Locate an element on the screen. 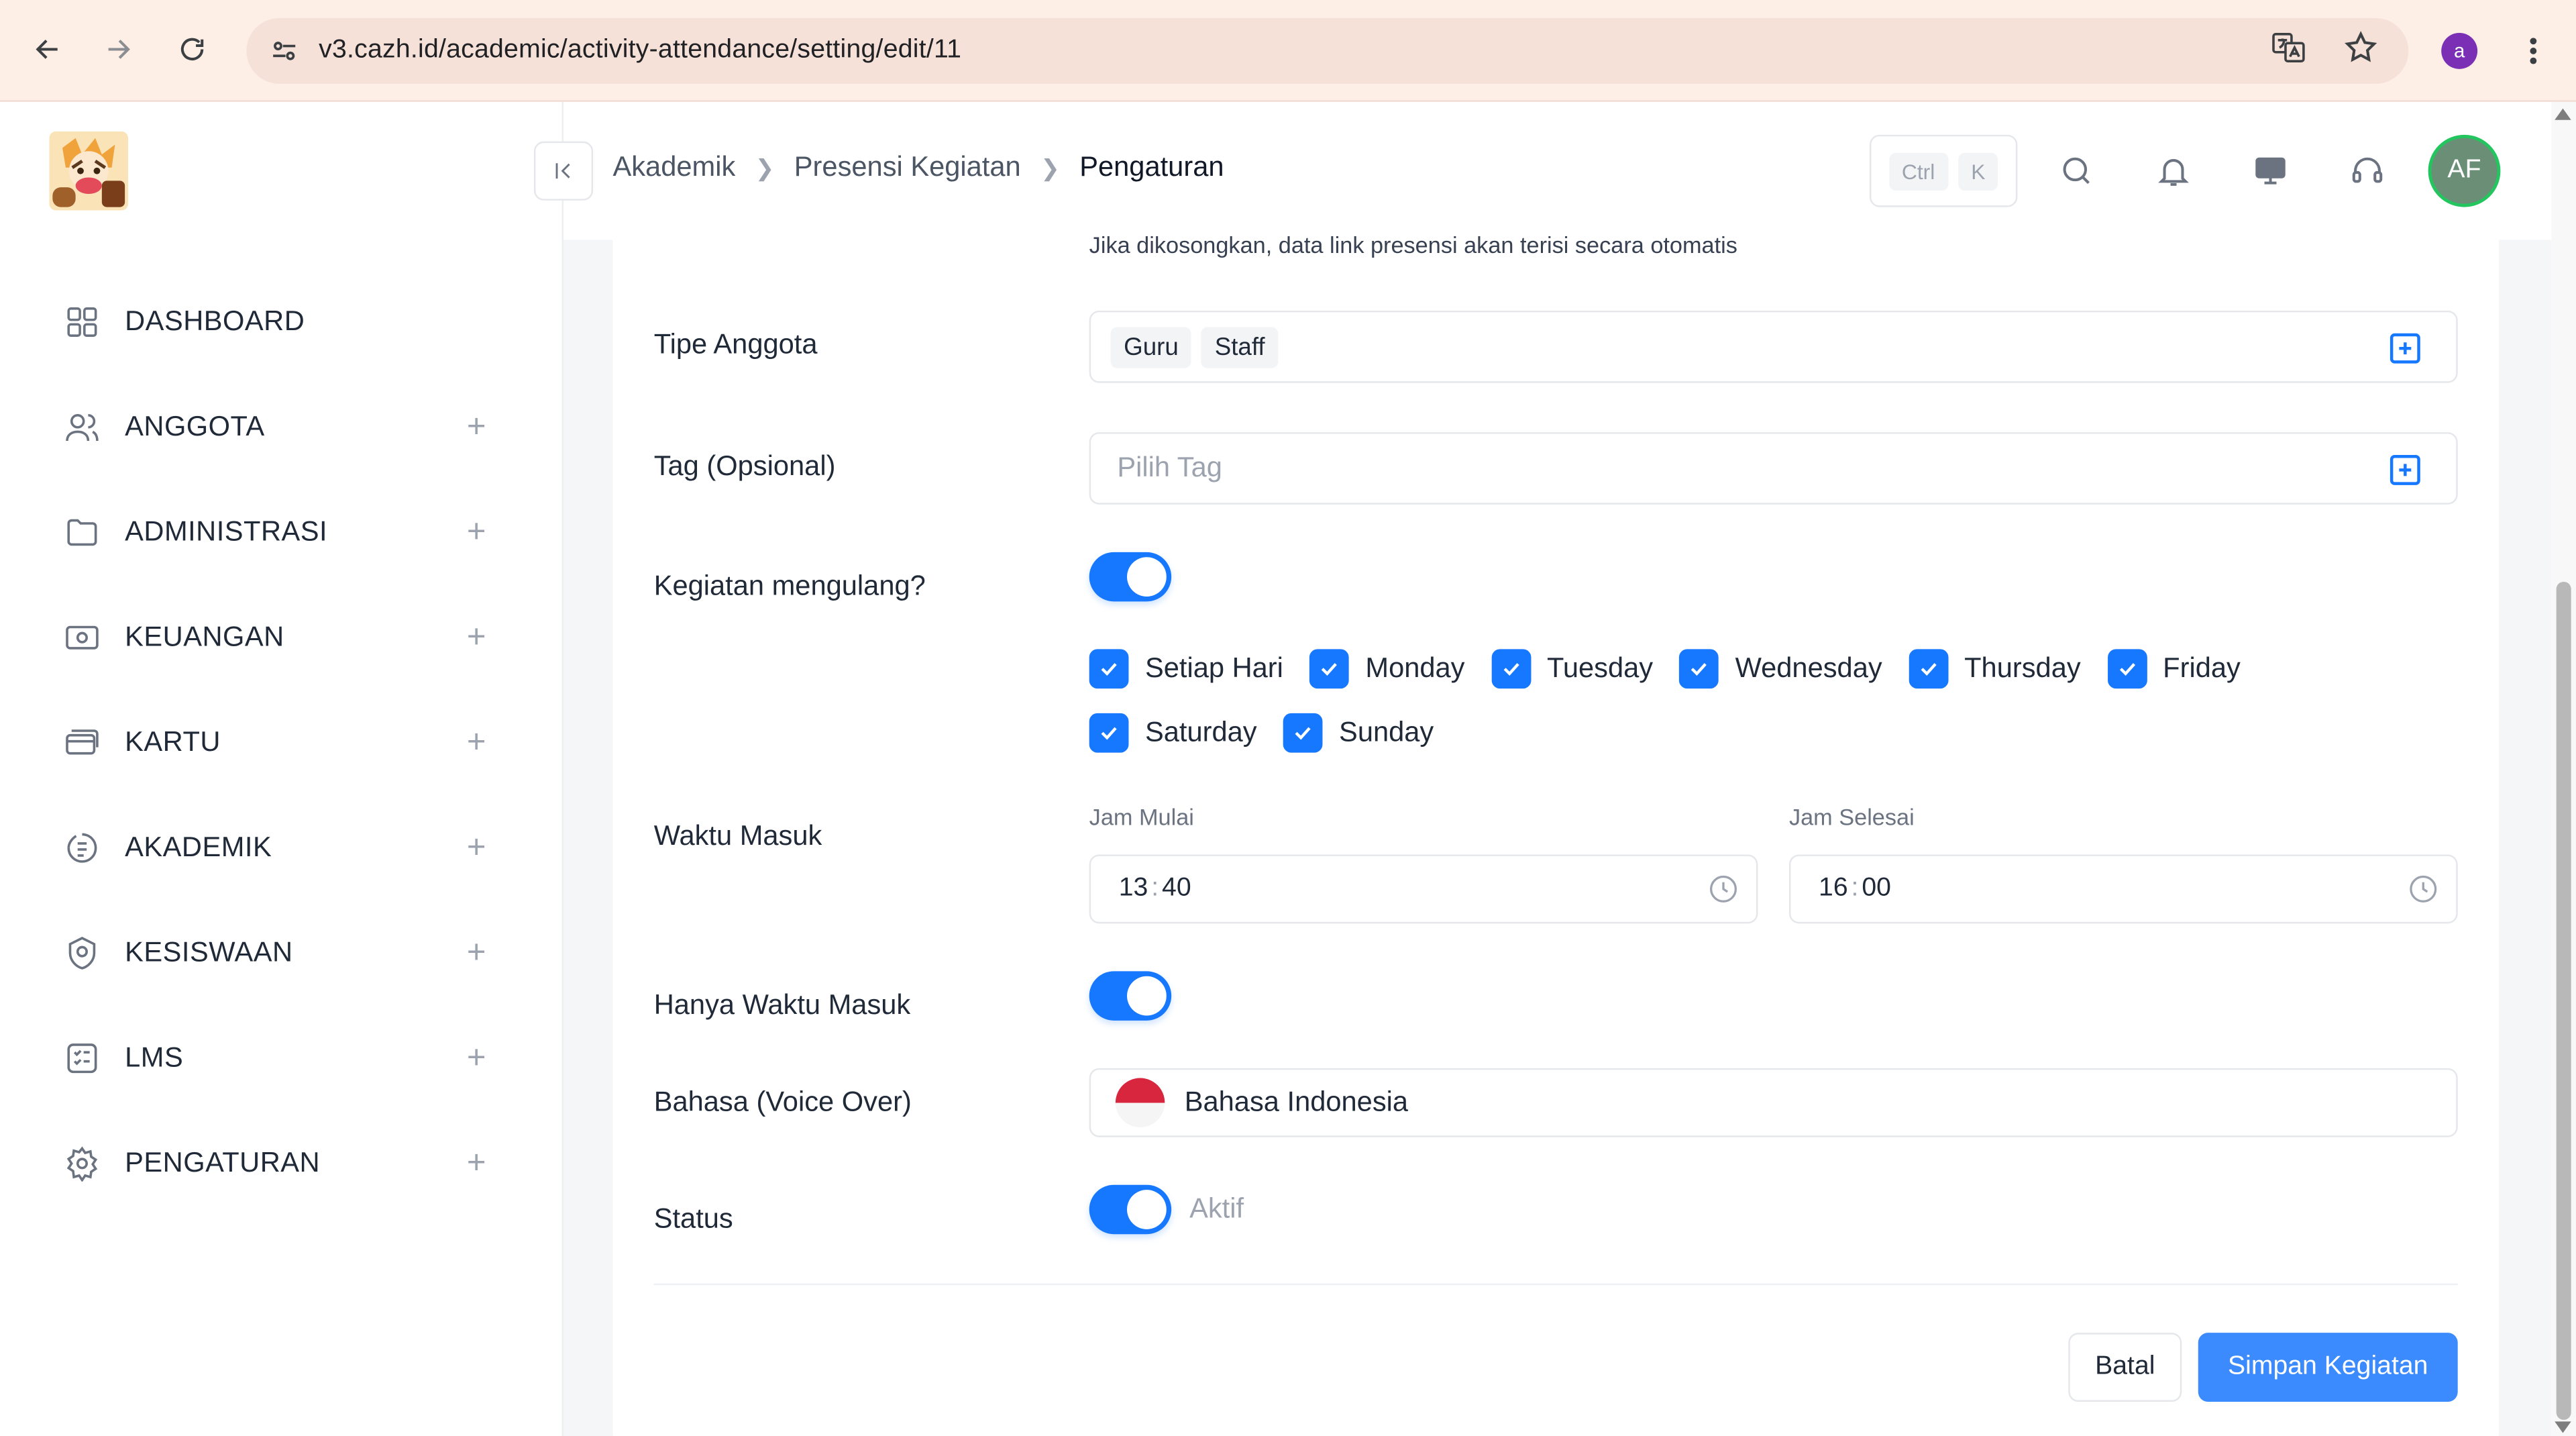 The width and height of the screenshot is (2576, 1436). star-icon is located at coordinates (2361, 51).